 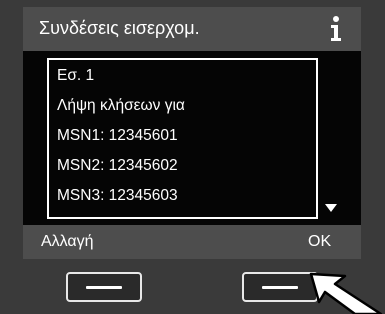 I want to click on softkey-right-label: OK, so click(x=320, y=241).